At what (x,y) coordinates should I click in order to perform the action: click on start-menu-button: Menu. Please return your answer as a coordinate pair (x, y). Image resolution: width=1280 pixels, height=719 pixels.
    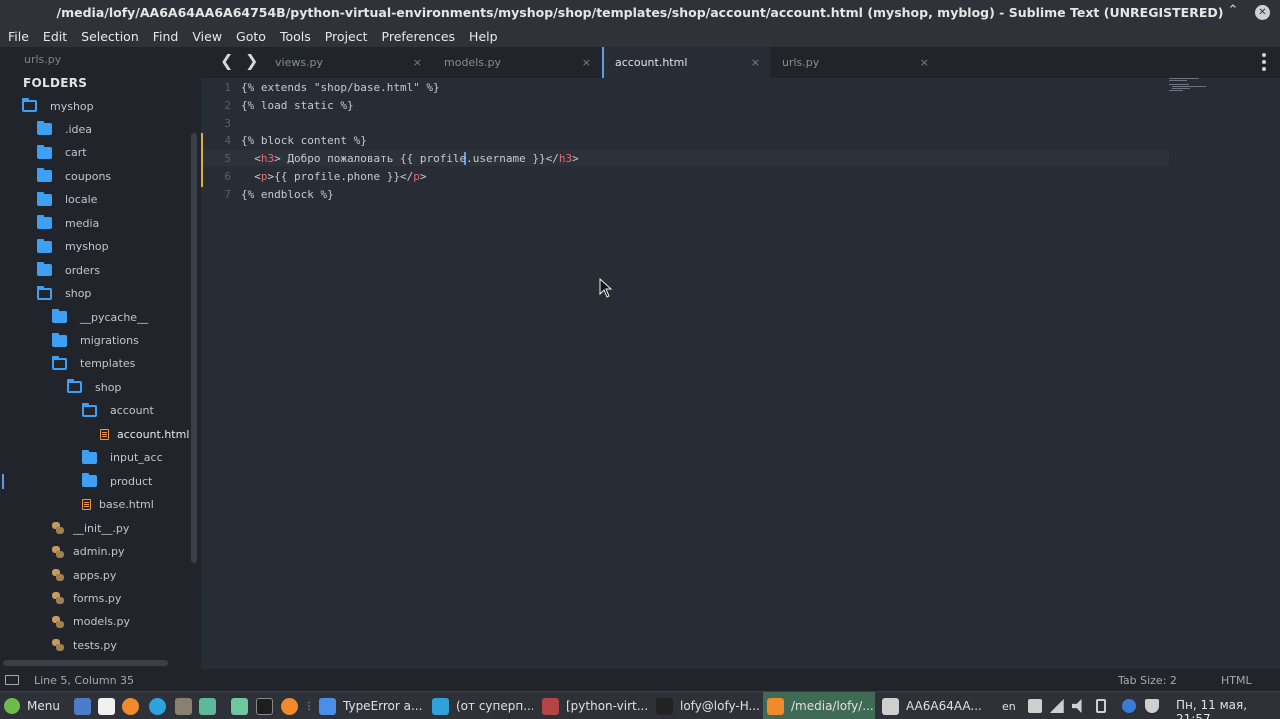
    Looking at the image, I should click on (32, 705).